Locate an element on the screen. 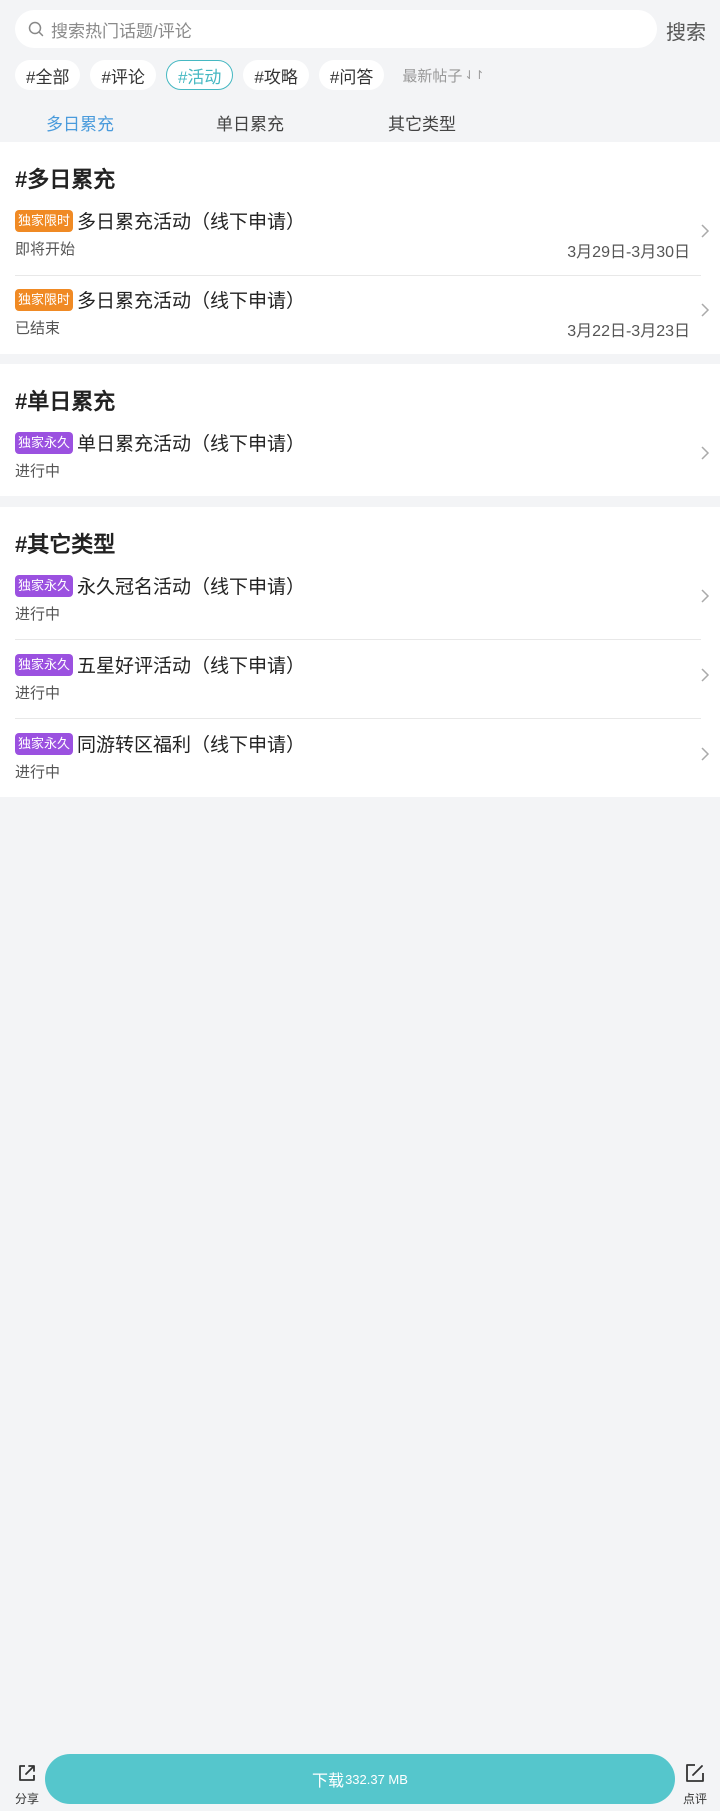 Image resolution: width=720 pixels, height=1811 pixels. search-placeholder: 搜索热门话题/评论 is located at coordinates (121, 31).